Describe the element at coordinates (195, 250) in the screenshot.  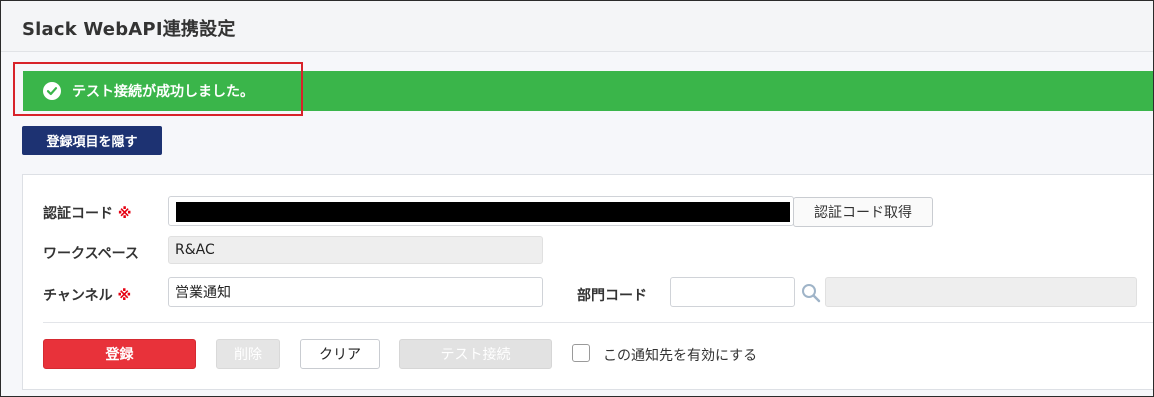
I see `workspace-value: R&AC` at that location.